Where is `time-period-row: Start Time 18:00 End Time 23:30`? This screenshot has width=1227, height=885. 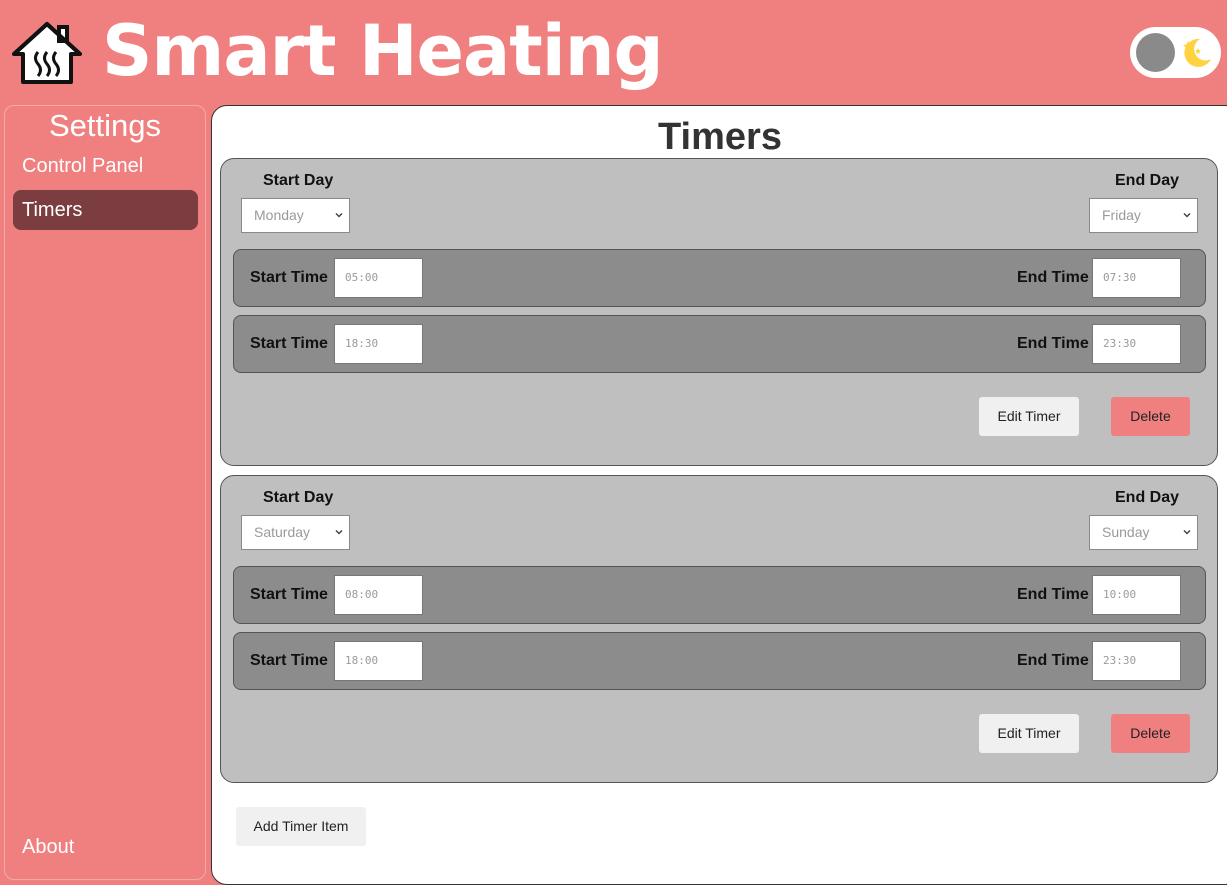
time-period-row: Start Time 18:00 End Time 23:30 is located at coordinates (719, 661).